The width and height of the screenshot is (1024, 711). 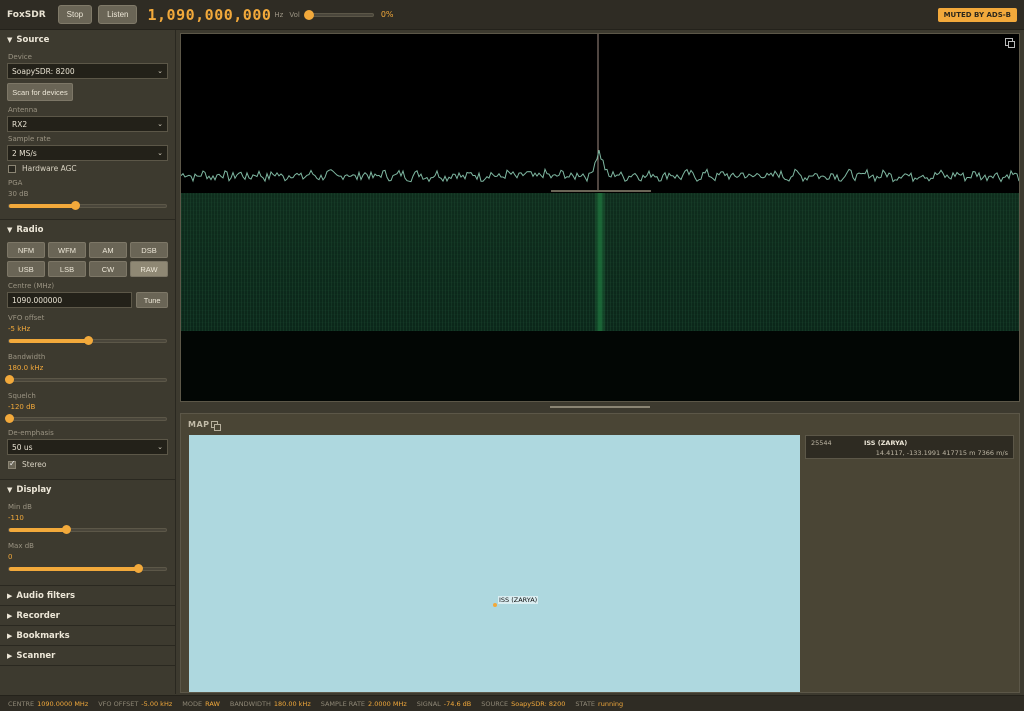 What do you see at coordinates (87, 635) in the screenshot?
I see `section-bookmarks-header: ▶ Bookmarks` at bounding box center [87, 635].